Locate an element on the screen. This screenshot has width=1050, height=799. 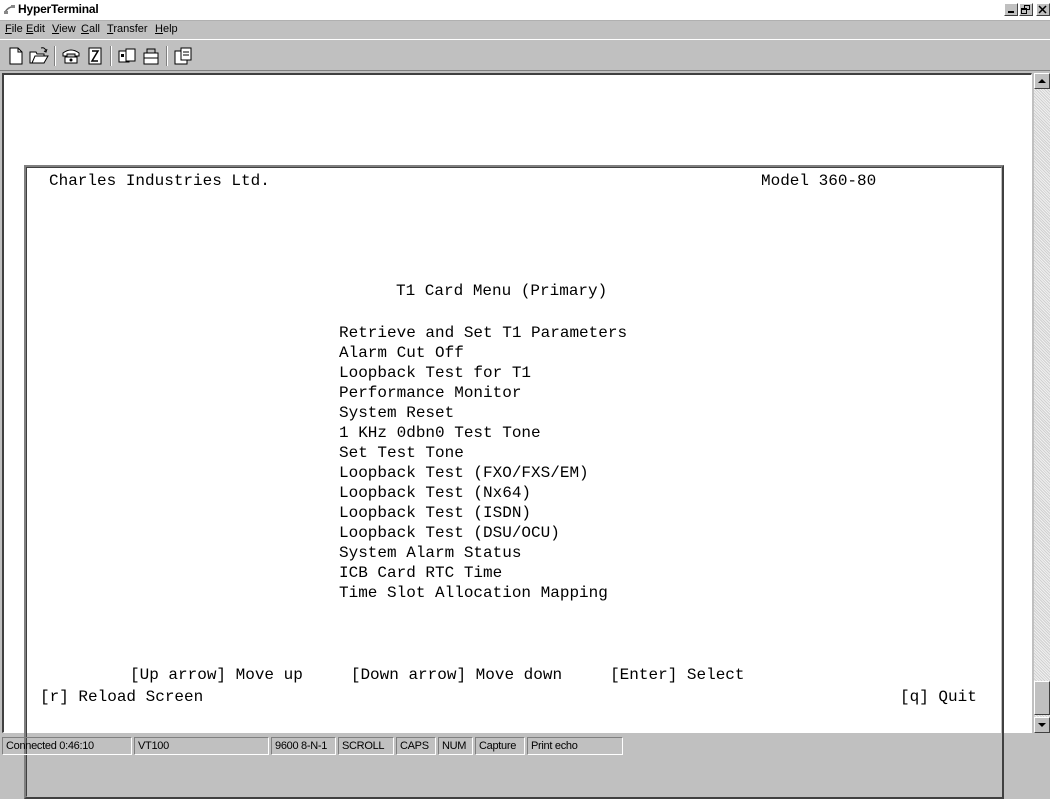
status-port-settings: 9600 8-N-1 is located at coordinates (303, 746).